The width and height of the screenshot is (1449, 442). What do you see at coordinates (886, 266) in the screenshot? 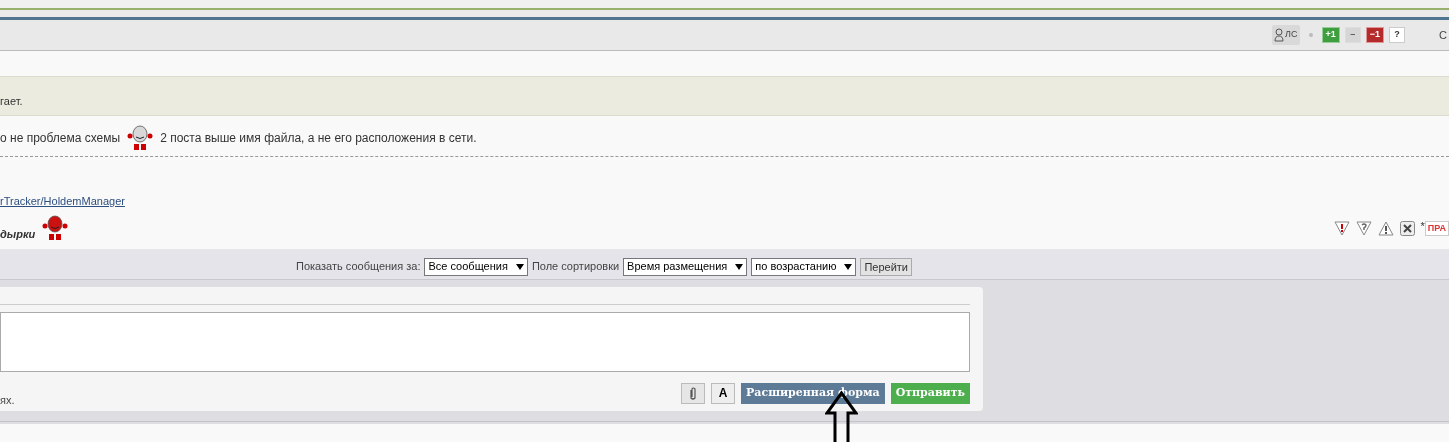
I see `go-button: Перейти` at bounding box center [886, 266].